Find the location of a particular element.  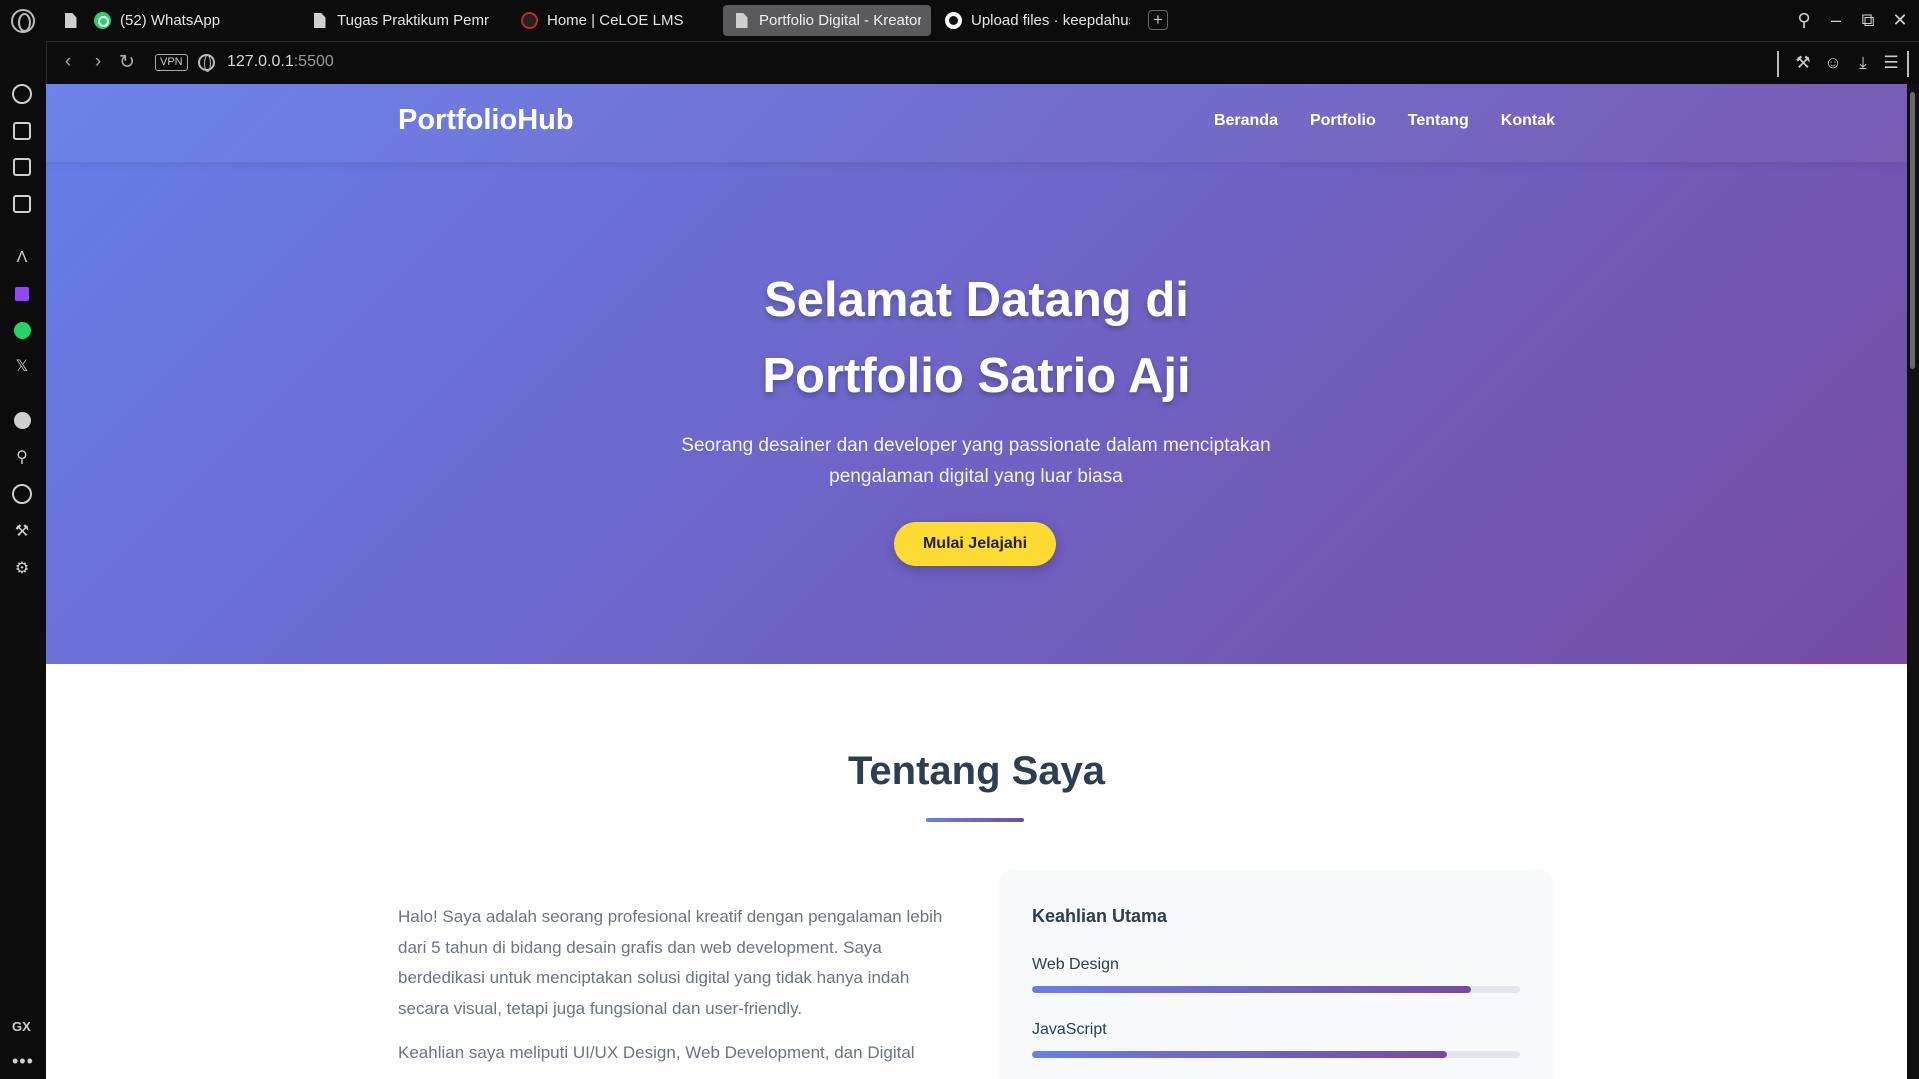

site-brand: PortfolioHub is located at coordinates (486, 120).